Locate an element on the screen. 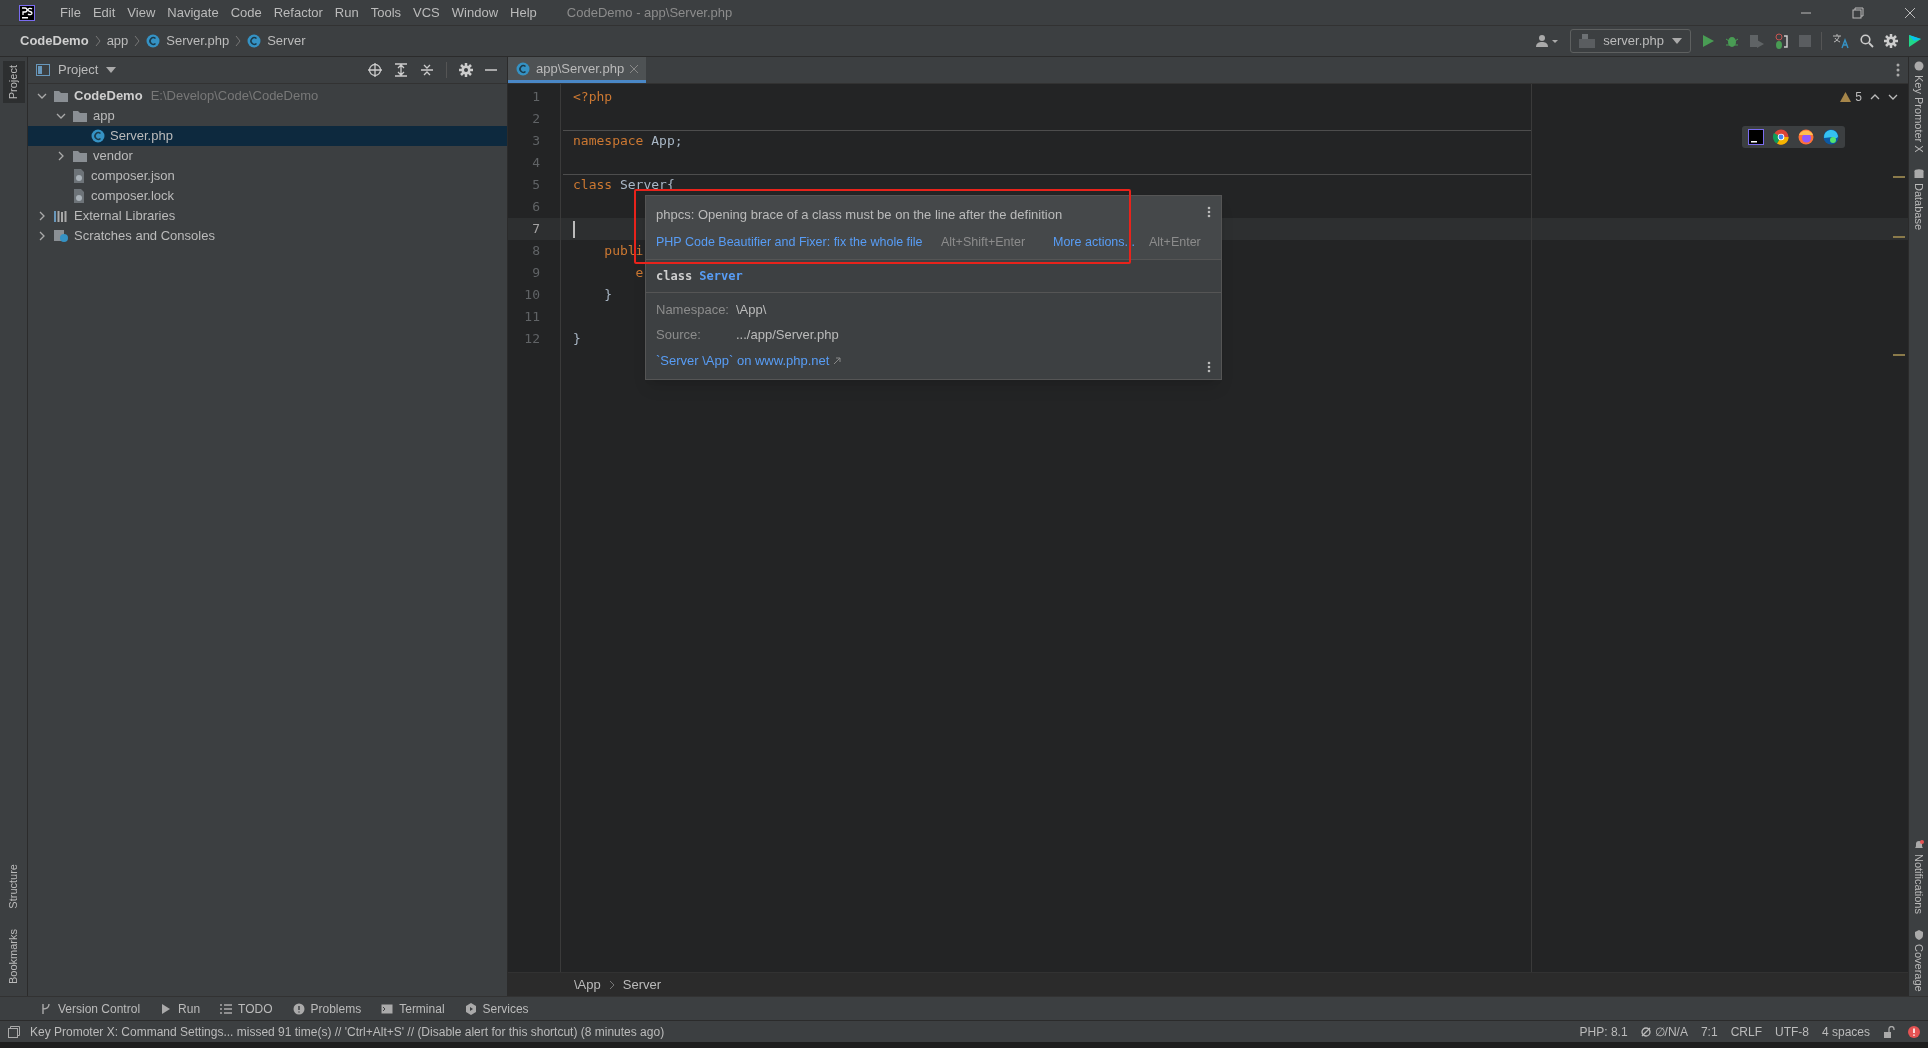 This screenshot has height=1048, width=1928. bug-icon is located at coordinates (1732, 41).